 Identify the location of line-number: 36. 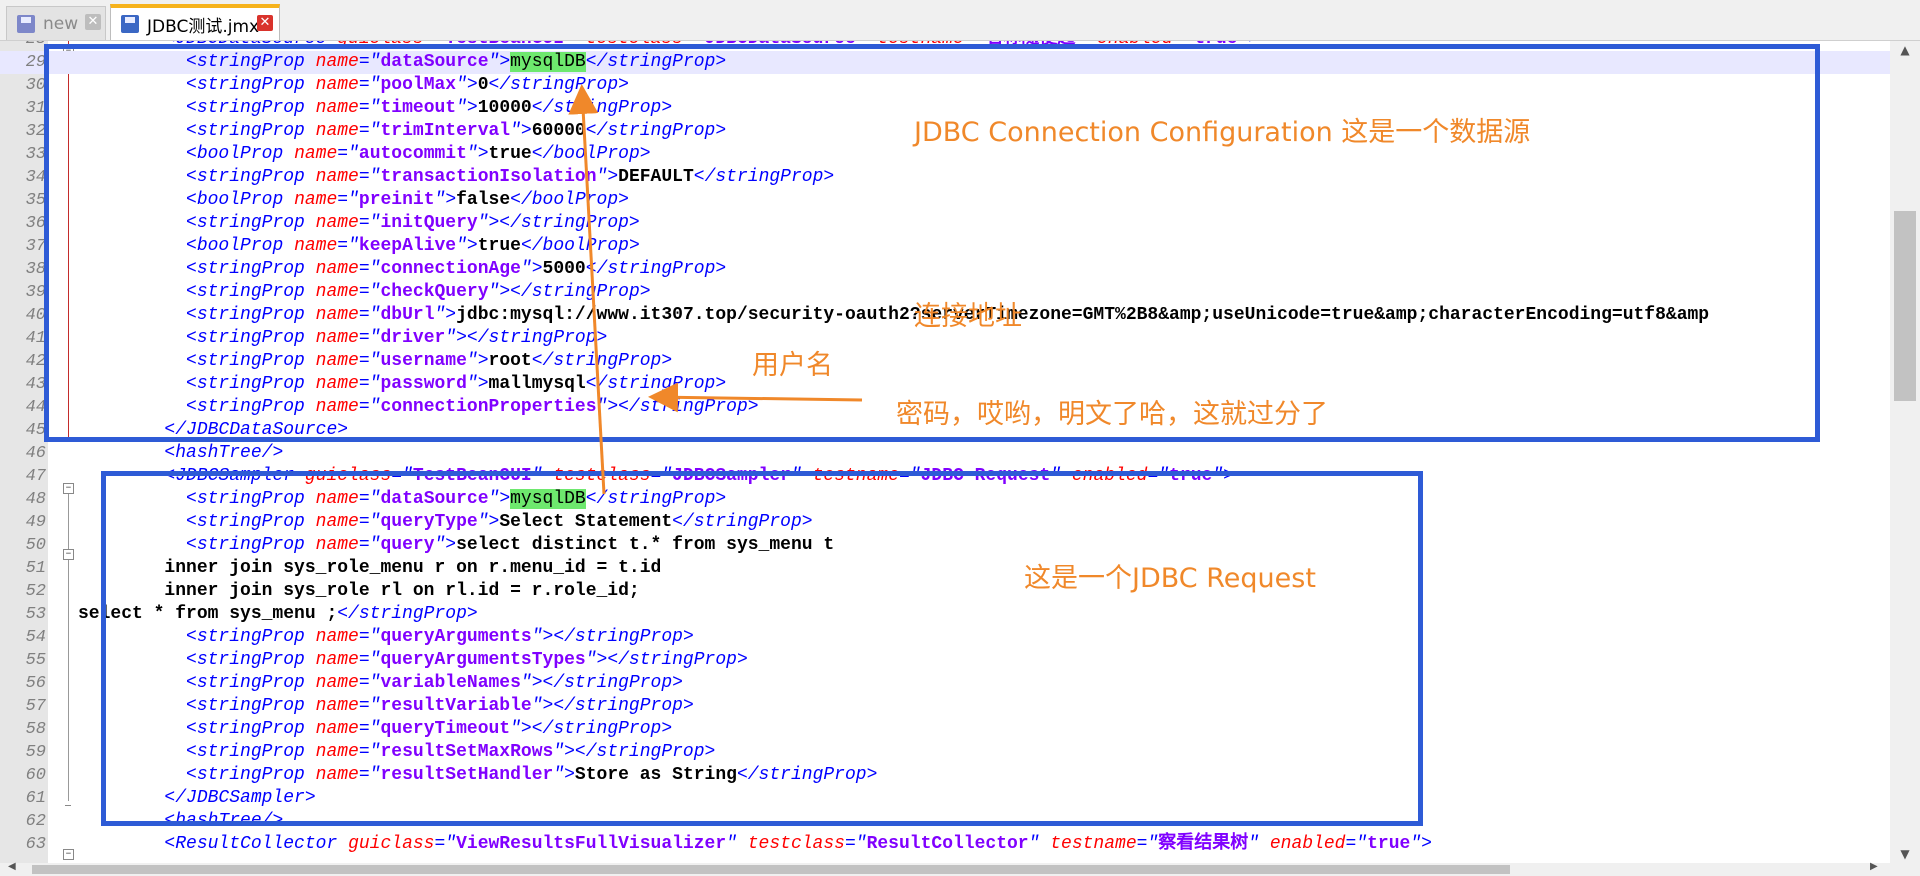
(35, 223).